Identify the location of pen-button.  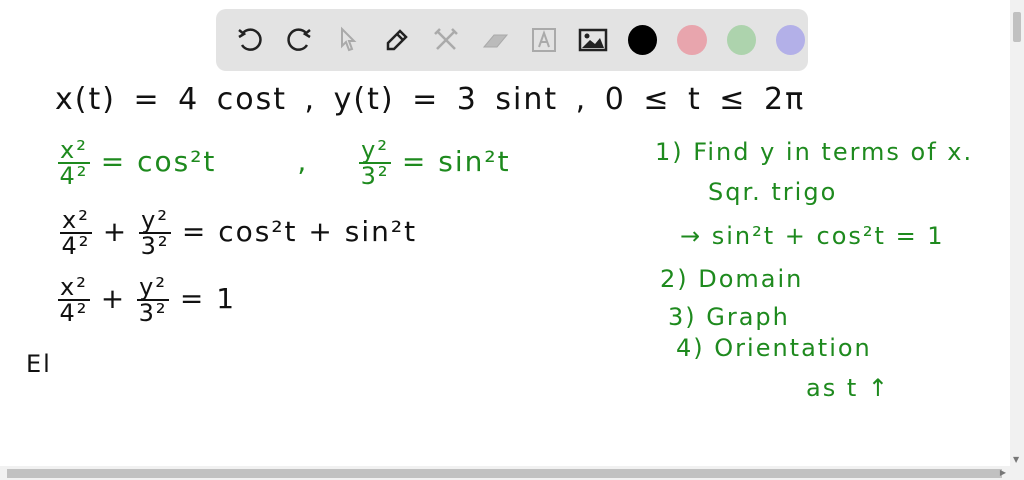
(396, 40).